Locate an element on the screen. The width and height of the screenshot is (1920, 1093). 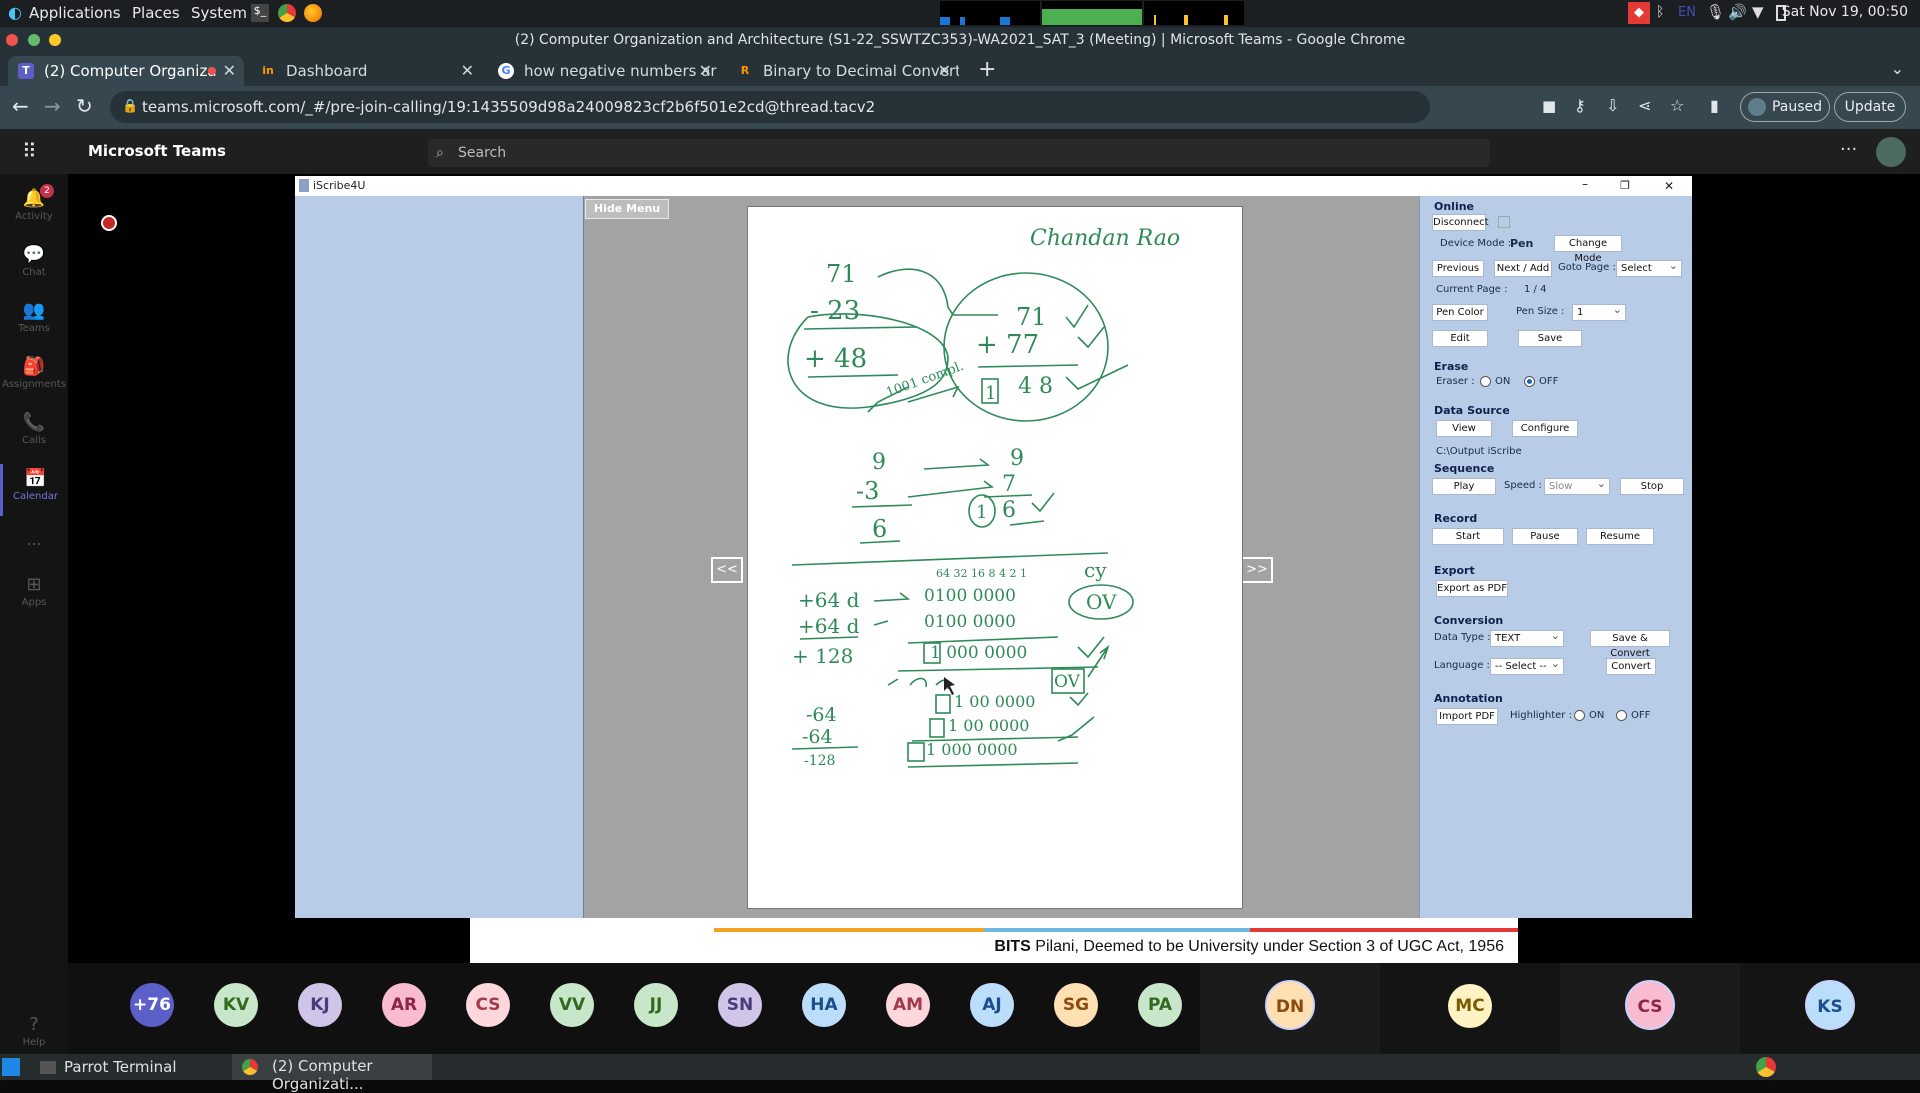
participant-avatar: PA is located at coordinates (1160, 1005).